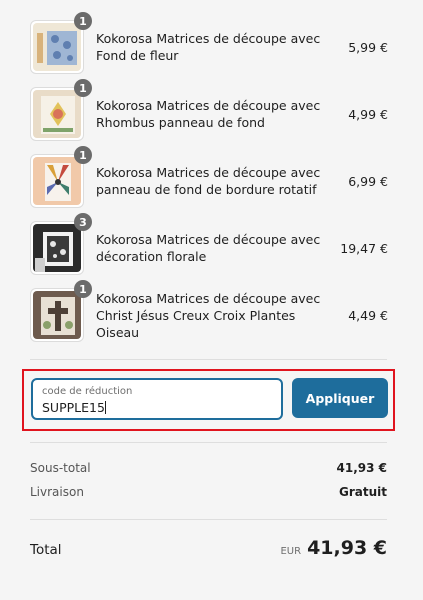  I want to click on discount-code-field: code de réduction SUPPLE15, so click(157, 399).